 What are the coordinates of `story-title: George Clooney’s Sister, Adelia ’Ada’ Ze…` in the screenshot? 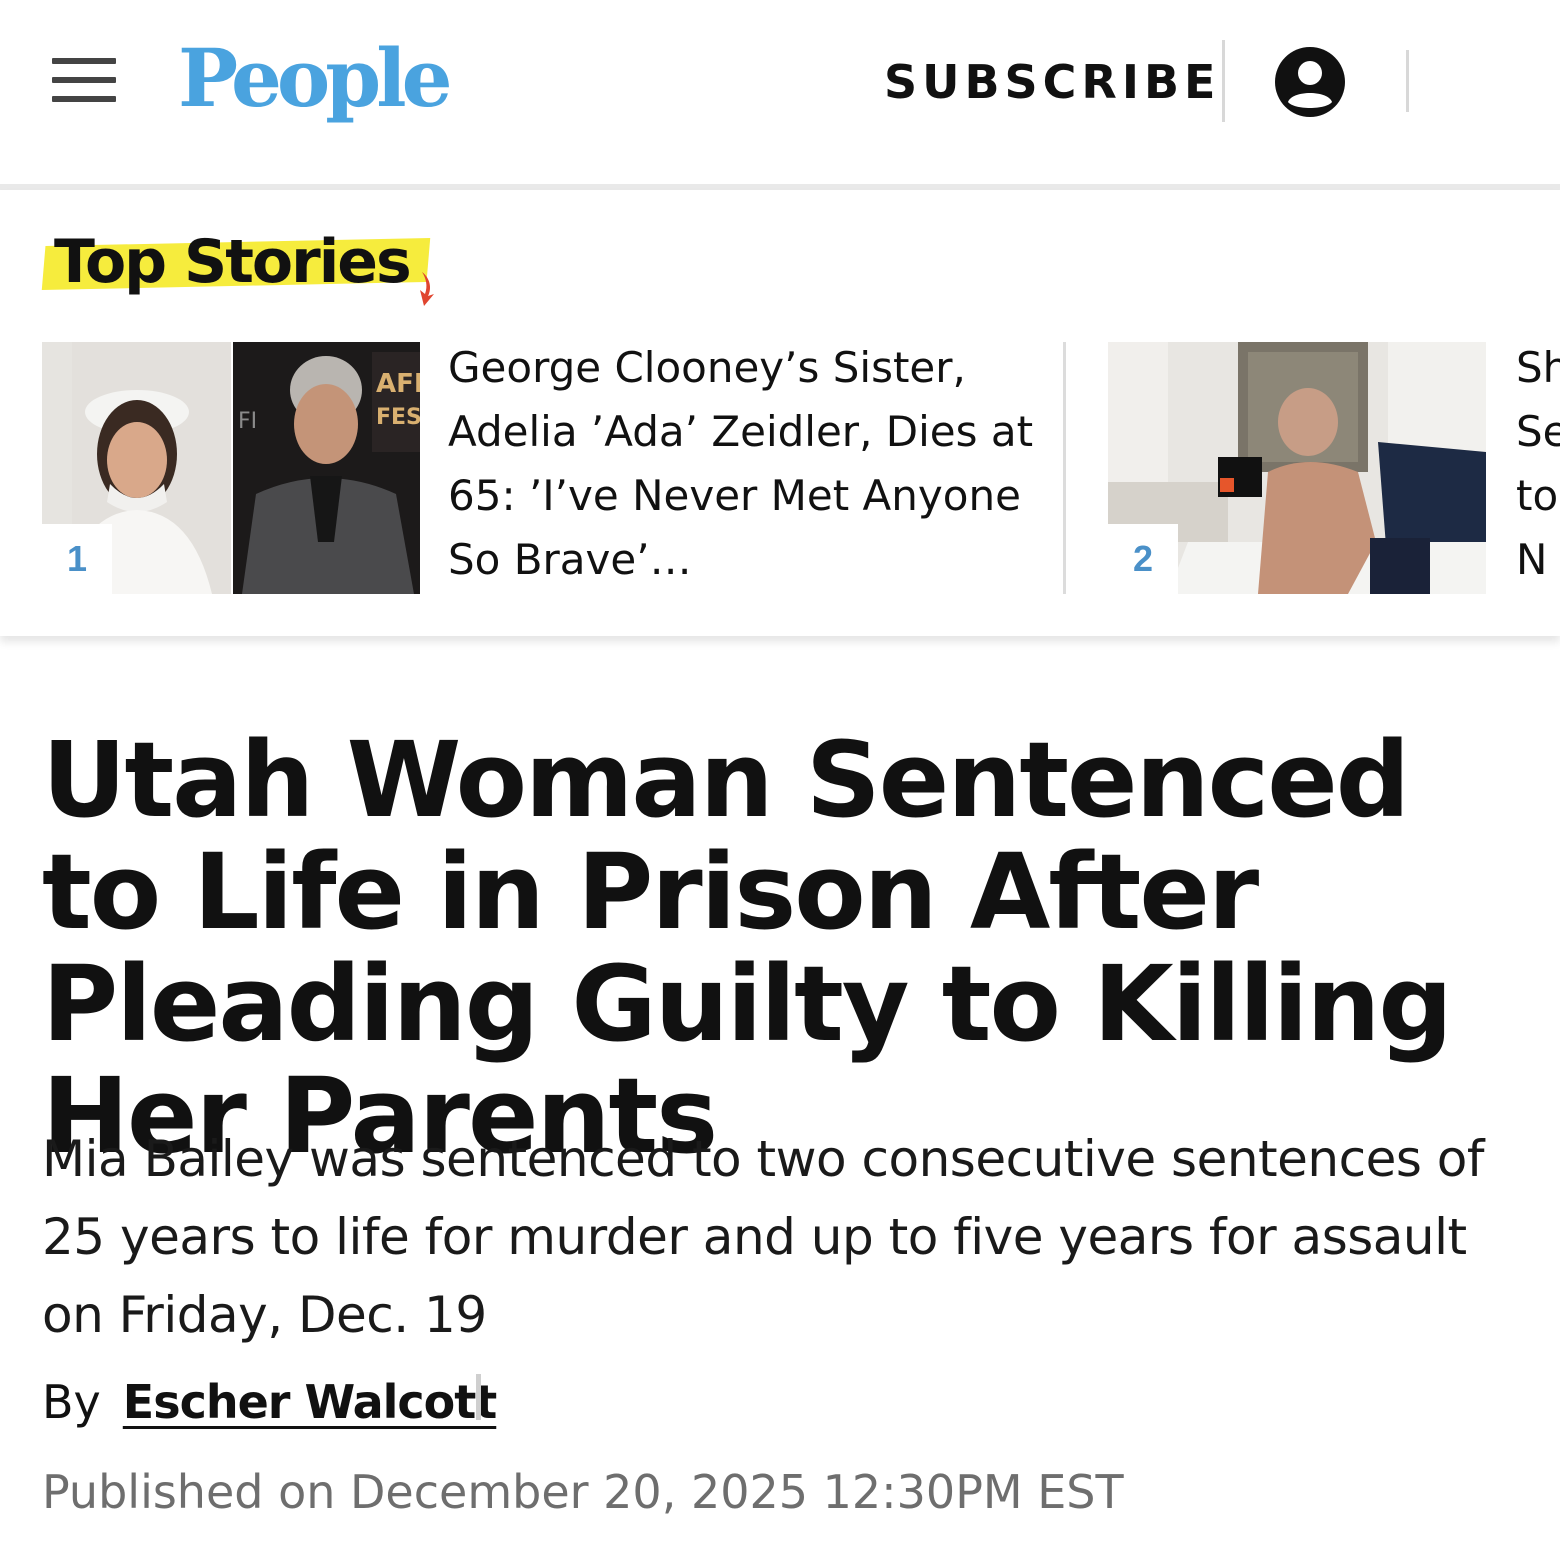 It's located at (748, 465).